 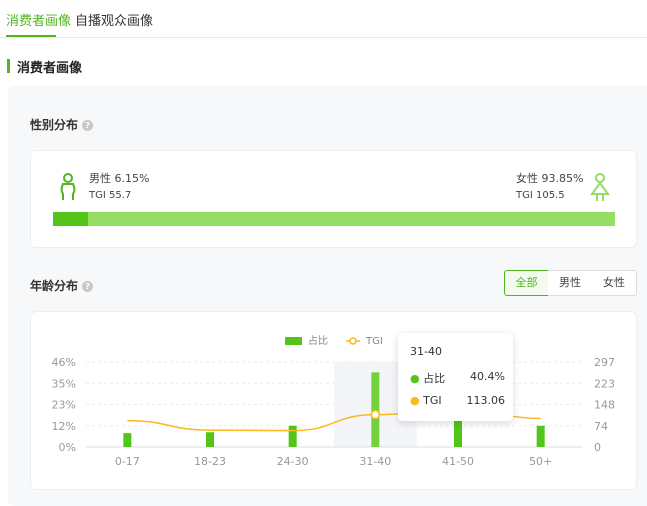 What do you see at coordinates (8, 66) in the screenshot?
I see `section-marker` at bounding box center [8, 66].